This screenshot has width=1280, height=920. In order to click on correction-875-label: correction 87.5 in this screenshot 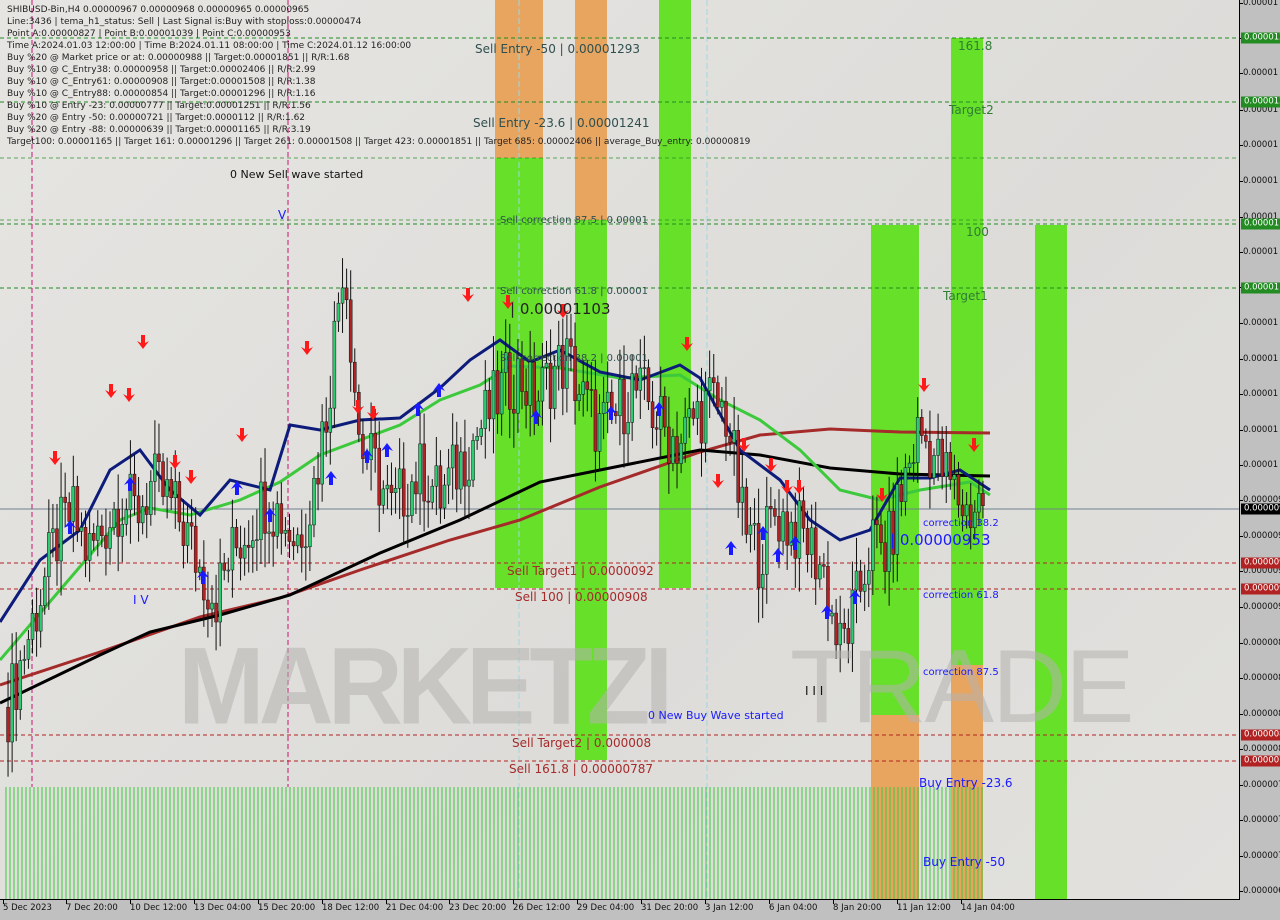, I will do `click(961, 672)`.